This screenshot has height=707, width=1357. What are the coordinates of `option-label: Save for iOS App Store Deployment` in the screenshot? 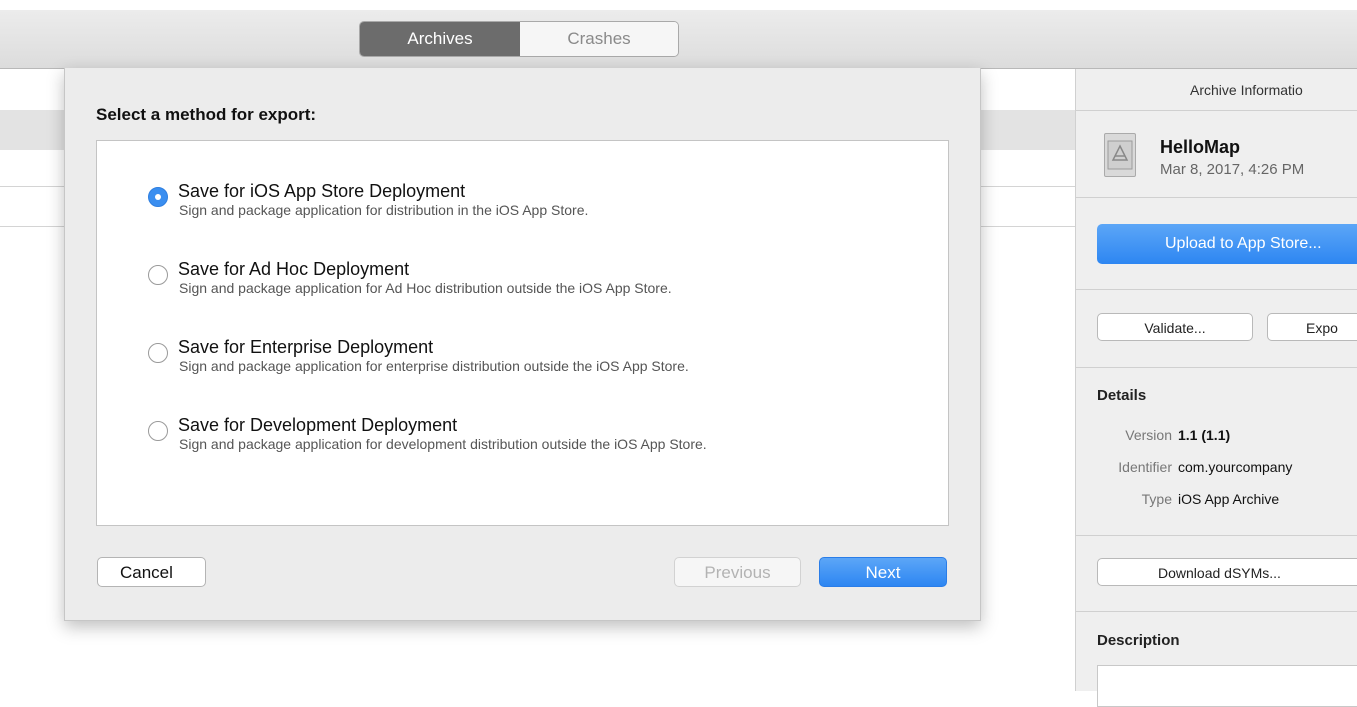 It's located at (321, 191).